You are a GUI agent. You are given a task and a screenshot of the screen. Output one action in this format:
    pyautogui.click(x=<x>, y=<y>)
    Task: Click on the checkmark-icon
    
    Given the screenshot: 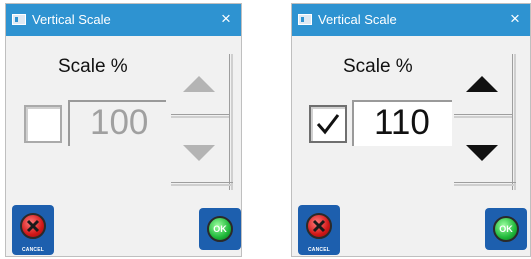 What is the action you would take?
    pyautogui.click(x=328, y=124)
    